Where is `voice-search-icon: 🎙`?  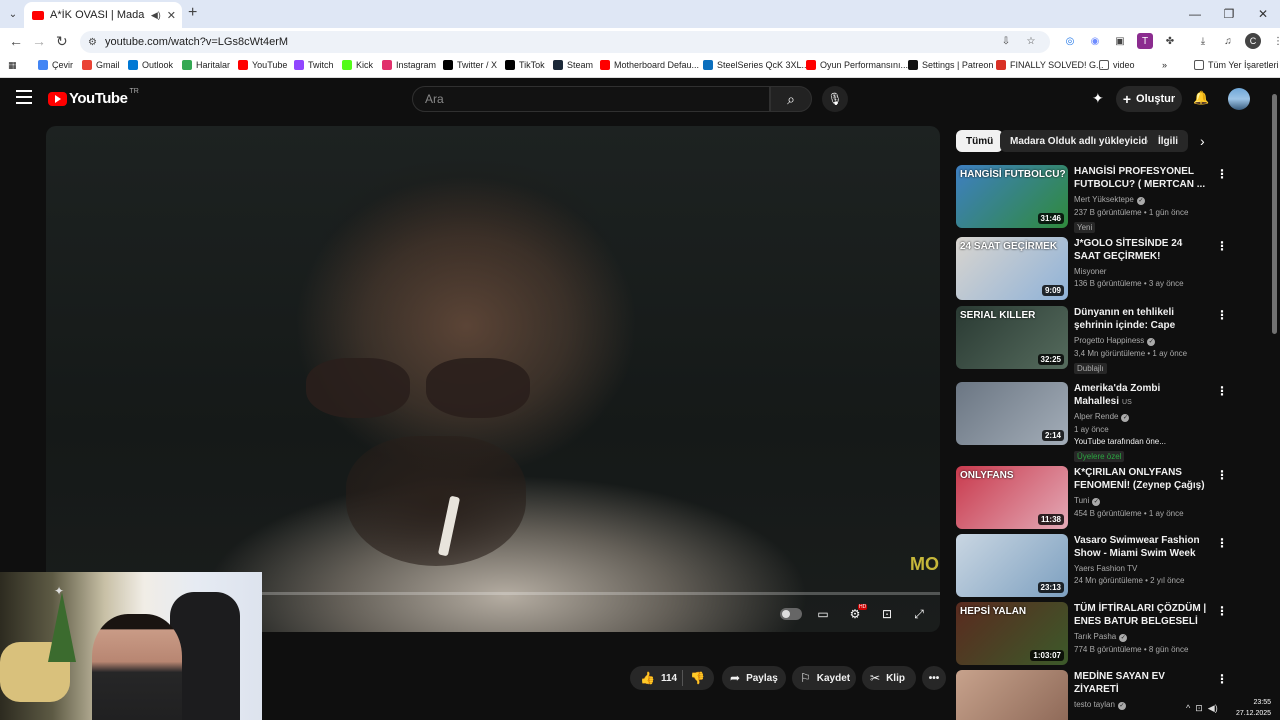 voice-search-icon: 🎙 is located at coordinates (835, 99).